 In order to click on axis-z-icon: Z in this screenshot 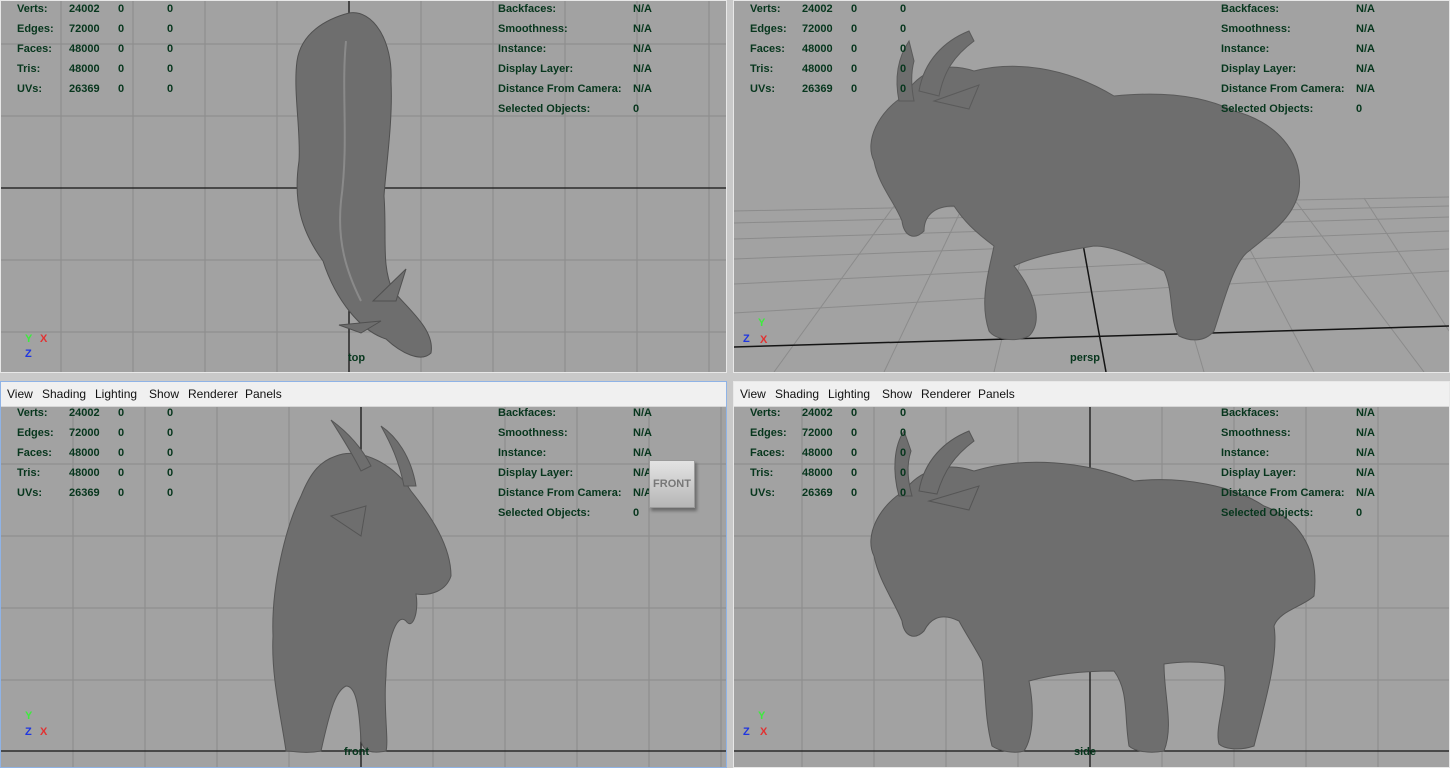, I will do `click(28, 354)`.